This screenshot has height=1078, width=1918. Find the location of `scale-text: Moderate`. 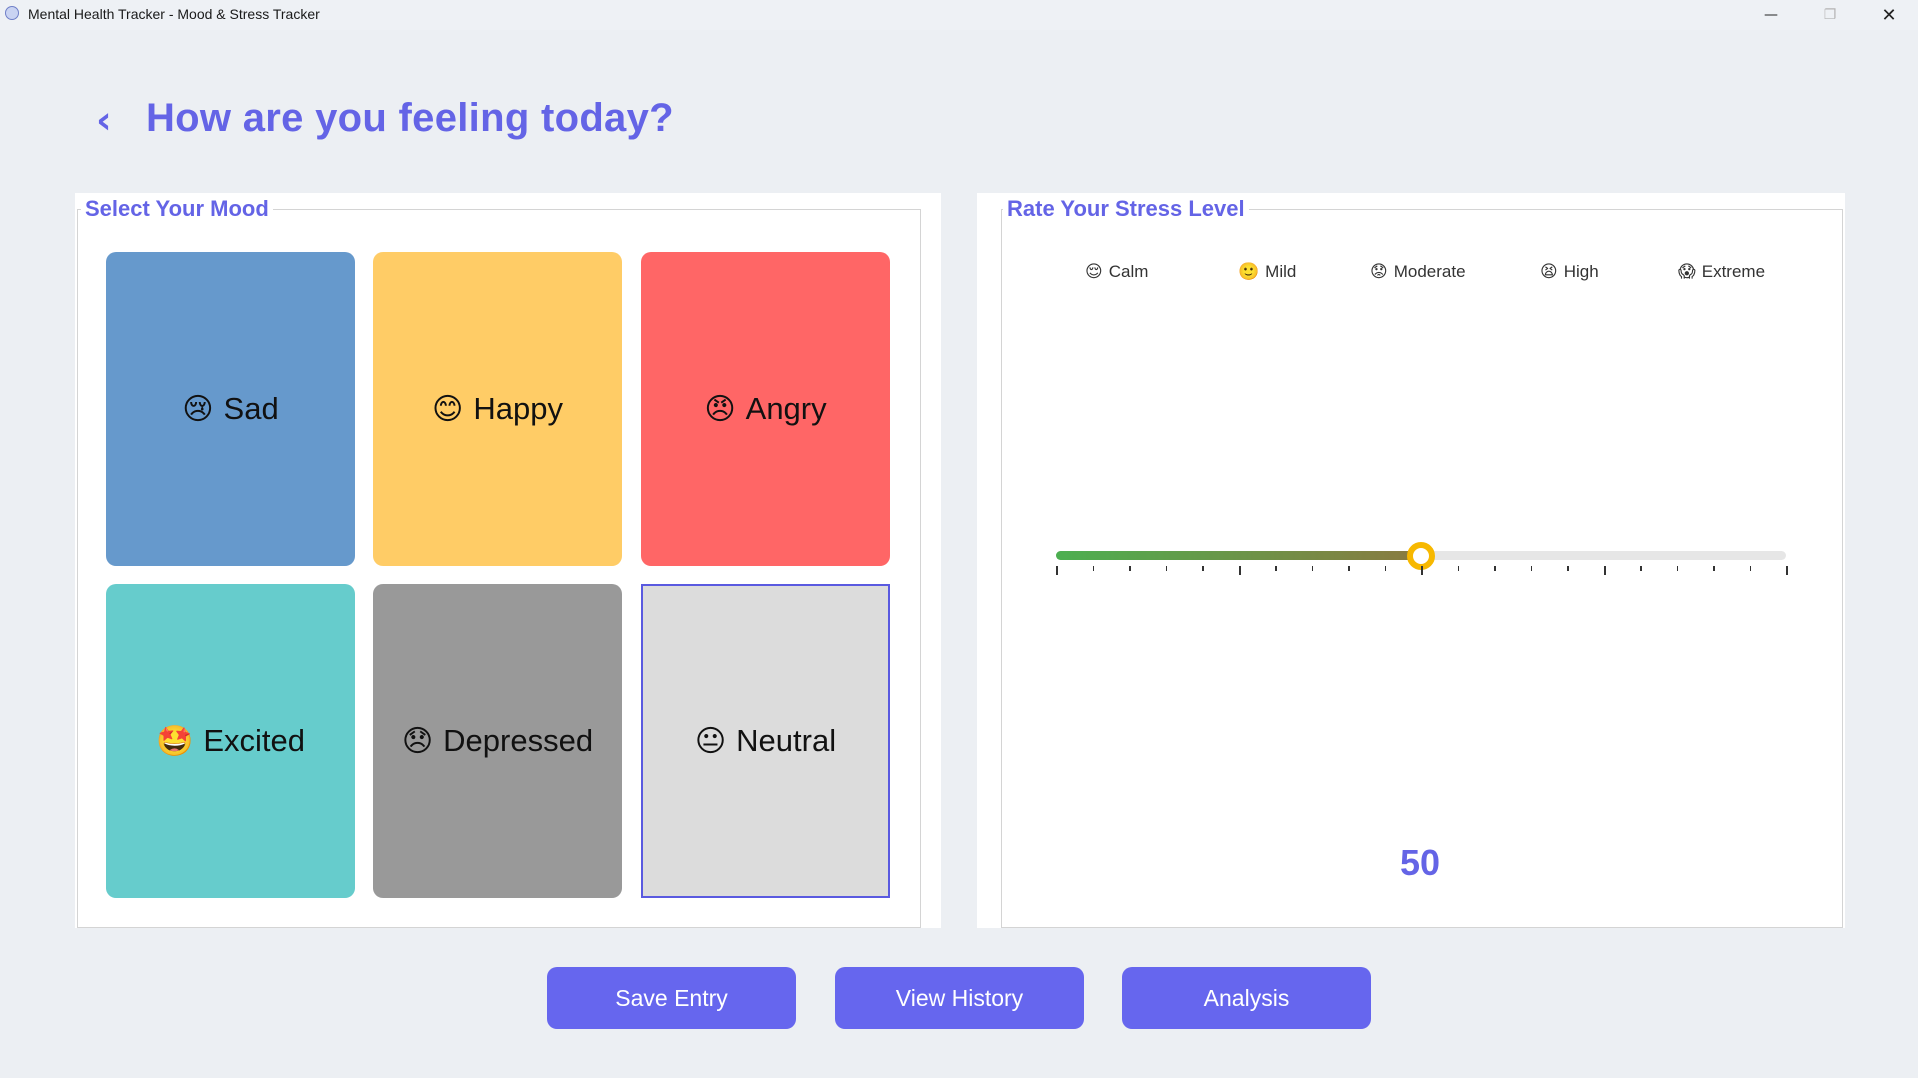

scale-text: Moderate is located at coordinates (1429, 271).